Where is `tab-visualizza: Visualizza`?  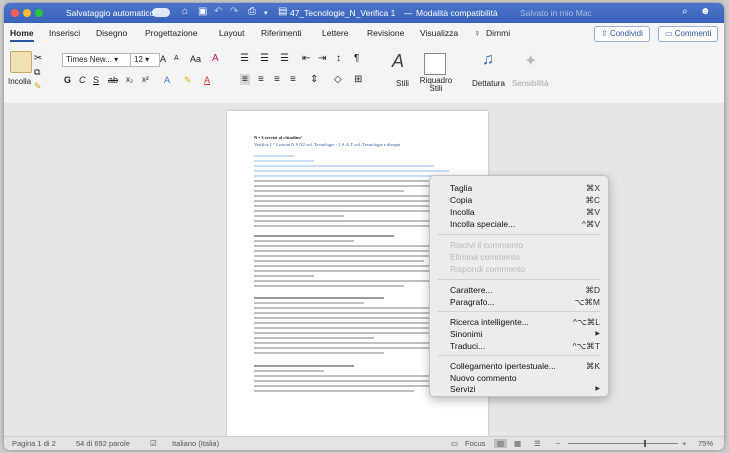 tab-visualizza: Visualizza is located at coordinates (439, 33).